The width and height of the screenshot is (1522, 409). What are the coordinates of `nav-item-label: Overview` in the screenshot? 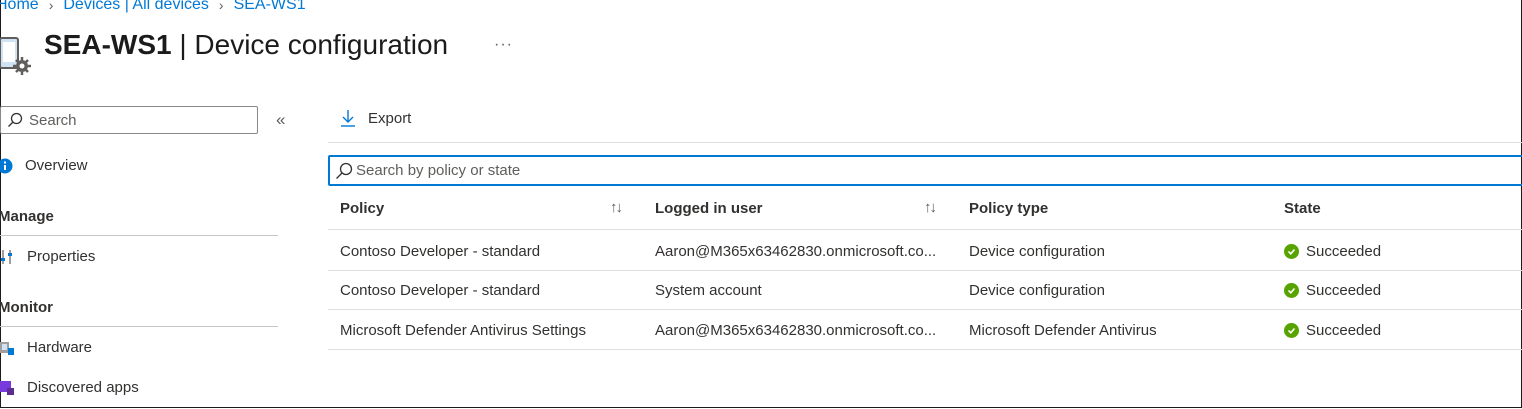 It's located at (56, 165).